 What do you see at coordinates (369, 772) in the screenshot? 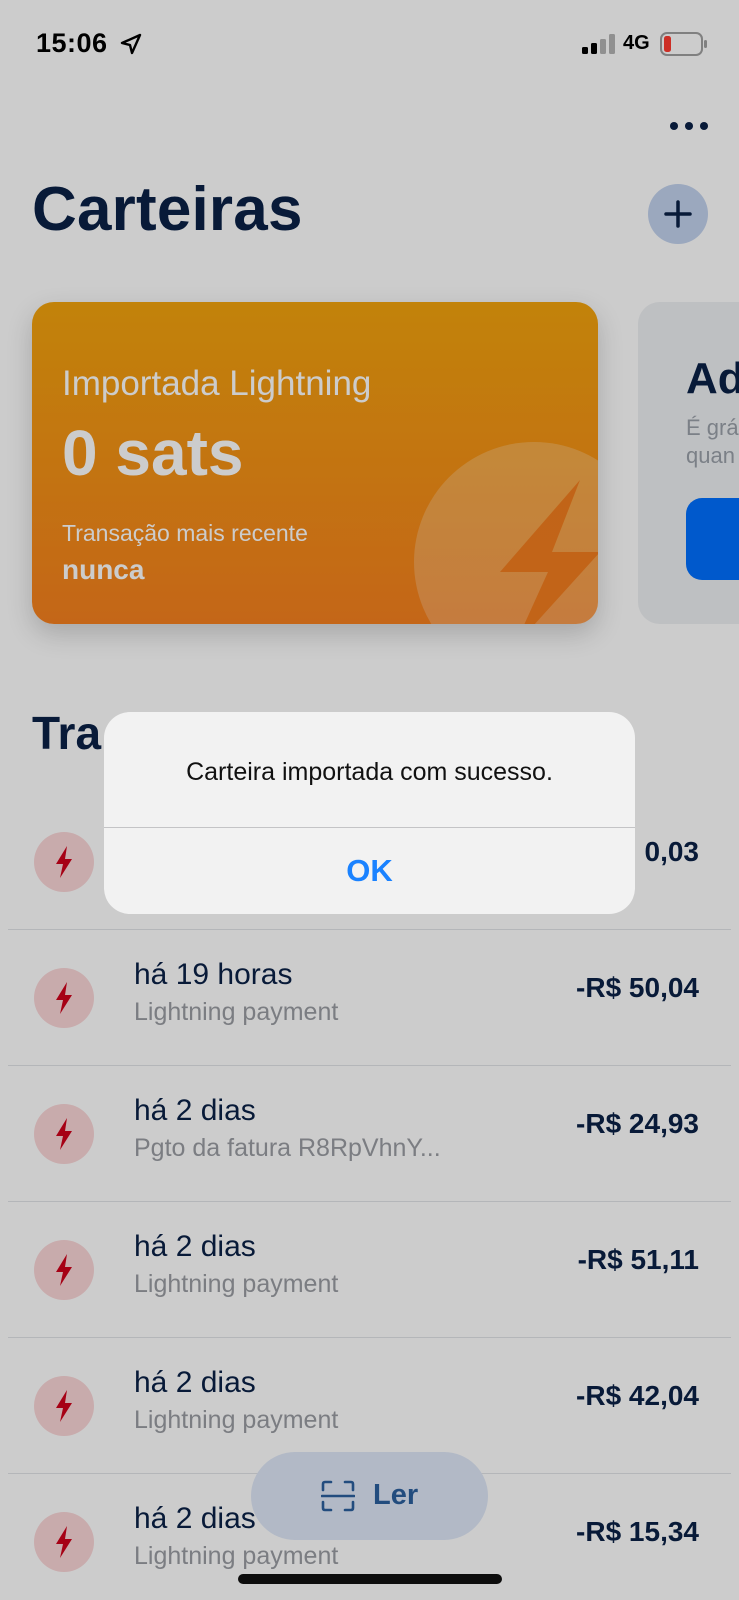
I see `alert-message: Carteira importada com sucesso.` at bounding box center [369, 772].